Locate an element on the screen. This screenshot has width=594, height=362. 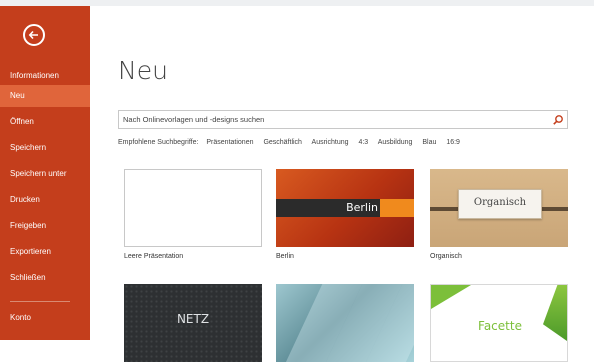
template-thumb-berlin: Berlin is located at coordinates (345, 208).